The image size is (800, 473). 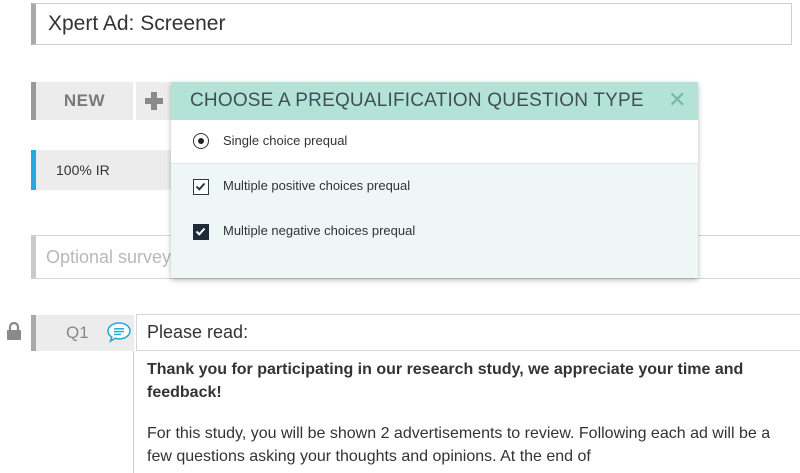 What do you see at coordinates (83, 170) in the screenshot?
I see `incidence-rate-label: 100% IR` at bounding box center [83, 170].